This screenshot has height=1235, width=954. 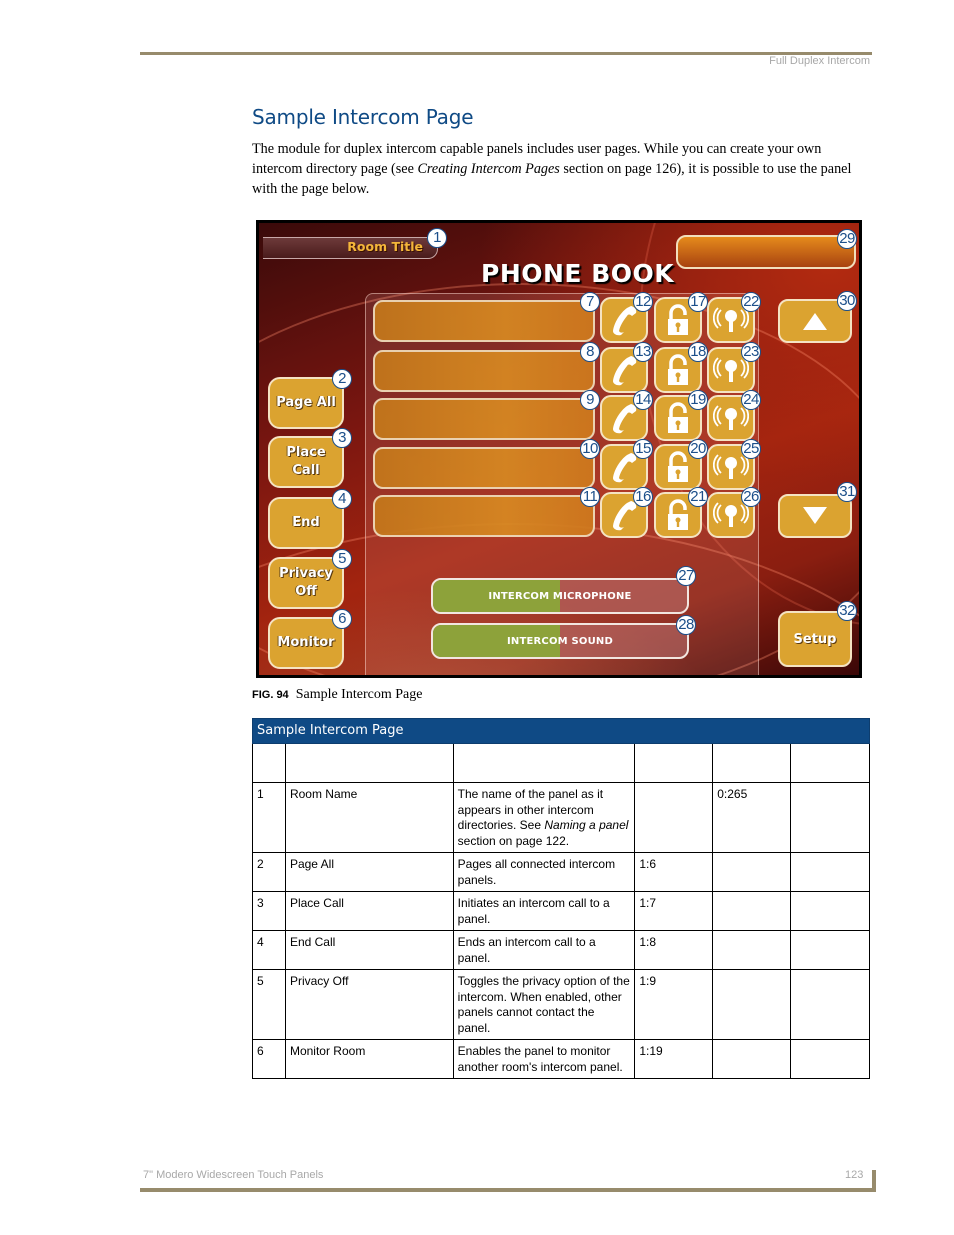 What do you see at coordinates (590, 302) in the screenshot?
I see `callout-marker: 7` at bounding box center [590, 302].